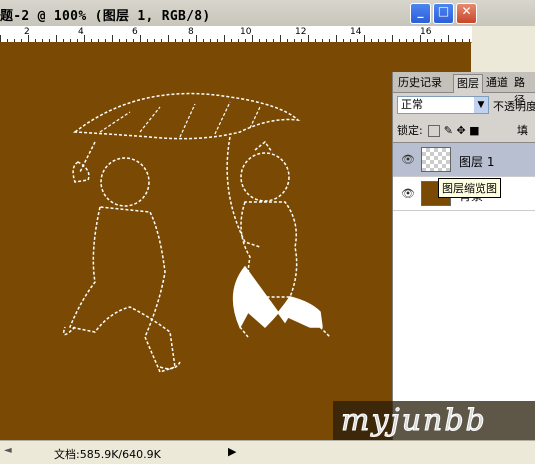  I want to click on maximize-button: □, so click(443, 13).